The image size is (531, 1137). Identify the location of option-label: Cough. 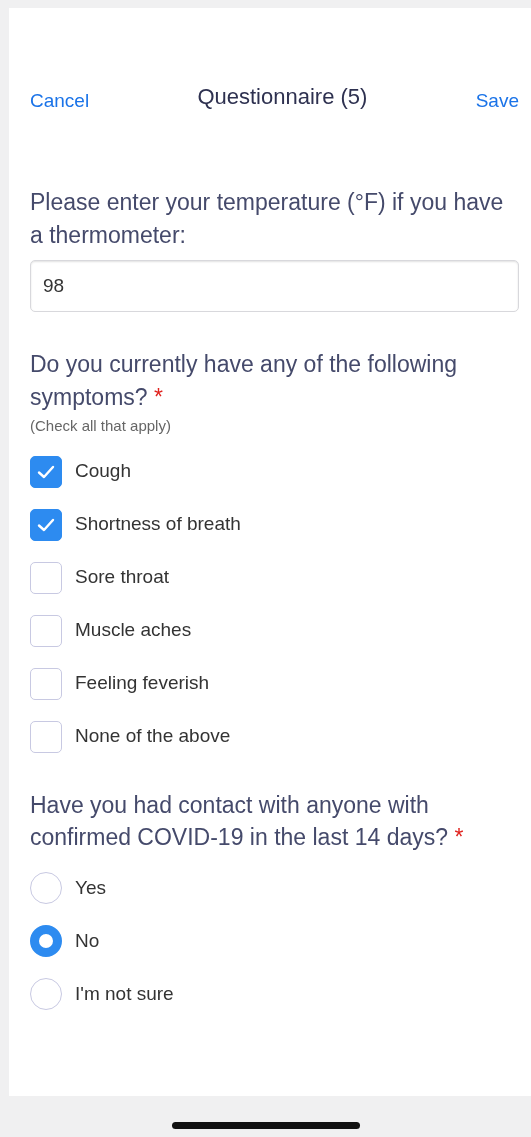
(103, 471).